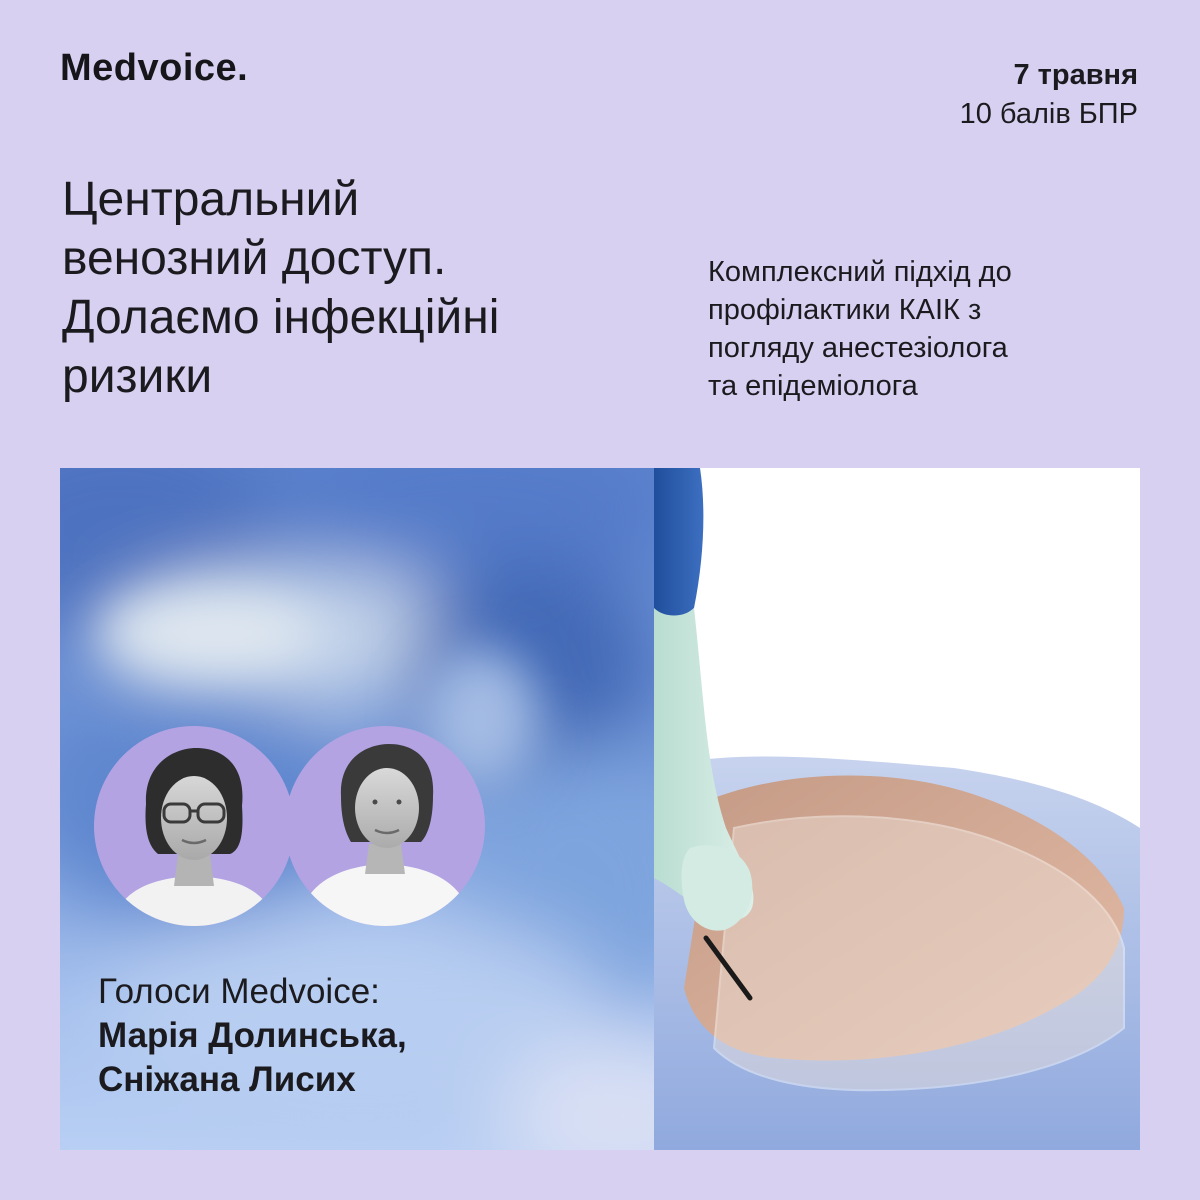 The height and width of the screenshot is (1200, 1200). What do you see at coordinates (1048, 114) in the screenshot?
I see `event-points: 10 балів БПР` at bounding box center [1048, 114].